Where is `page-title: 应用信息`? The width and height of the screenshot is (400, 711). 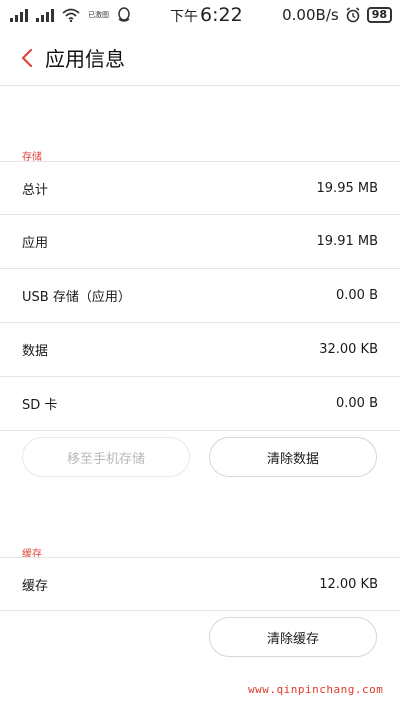 page-title: 应用信息 is located at coordinates (85, 59).